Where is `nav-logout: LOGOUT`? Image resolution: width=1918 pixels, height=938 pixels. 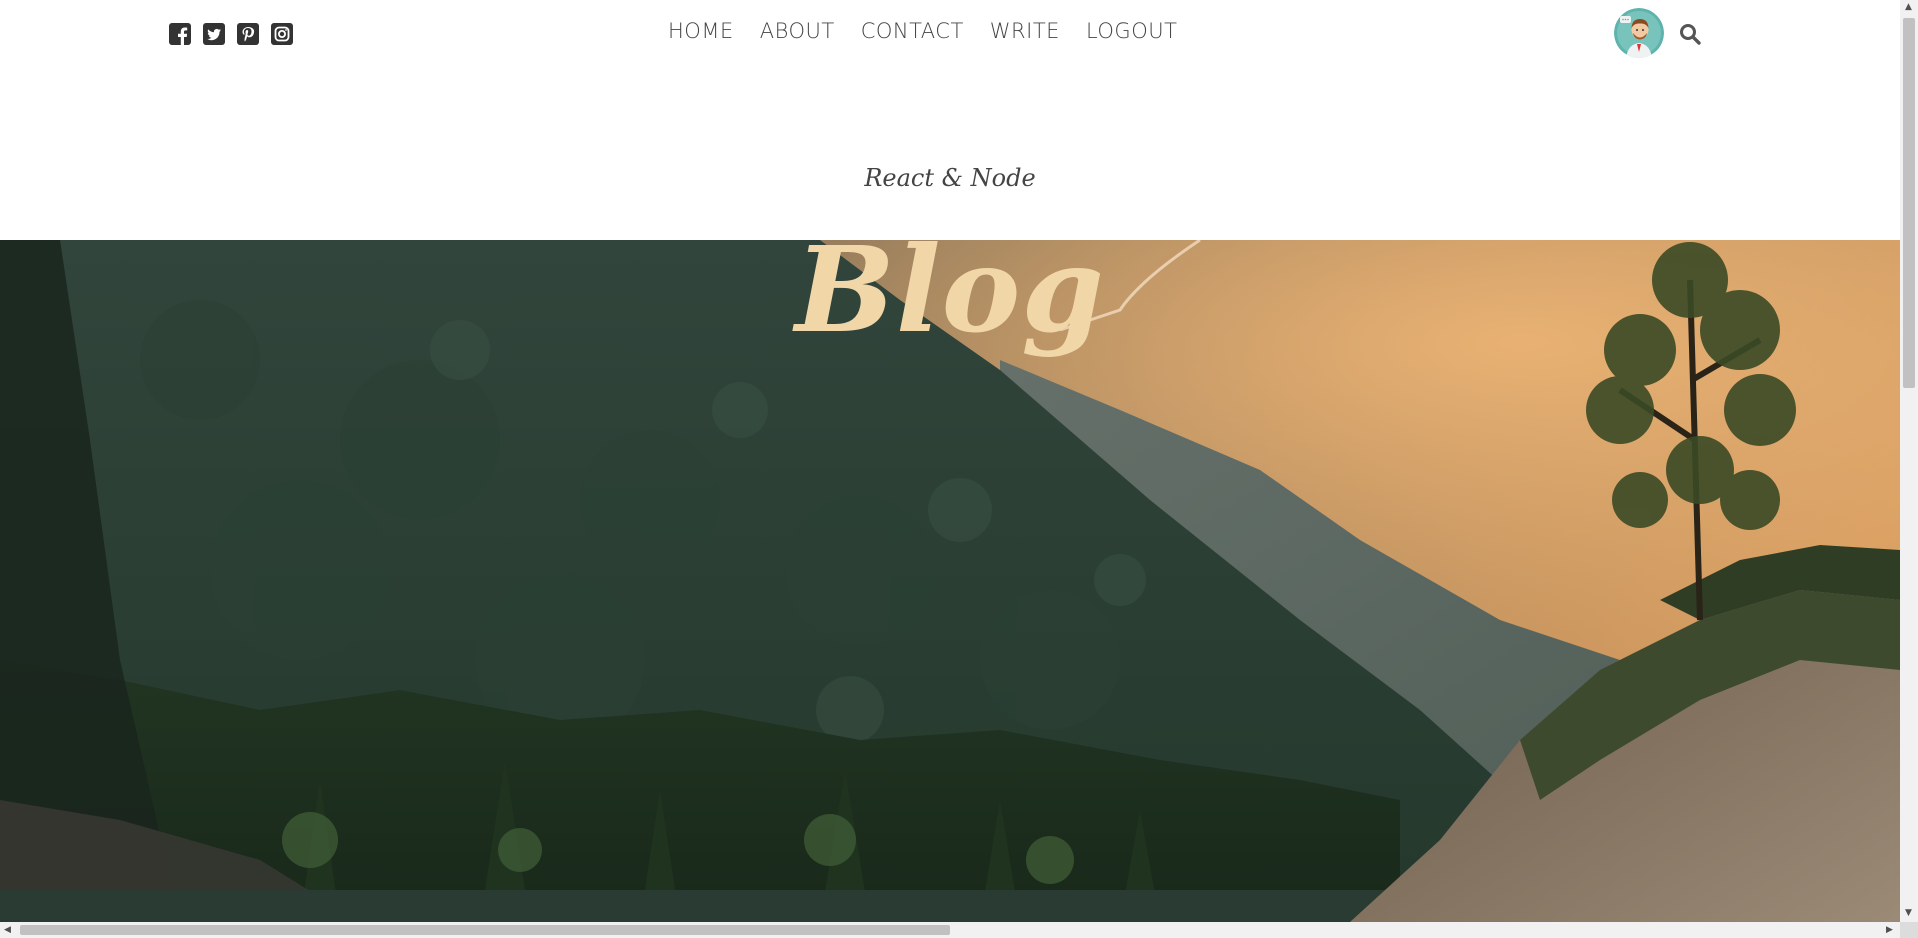 nav-logout: LOGOUT is located at coordinates (1131, 31).